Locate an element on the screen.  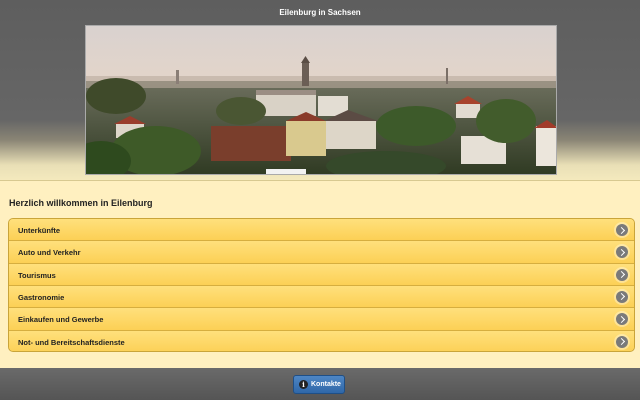
menu-item-label: Einkaufen und Gewerbe is located at coordinates (61, 320).